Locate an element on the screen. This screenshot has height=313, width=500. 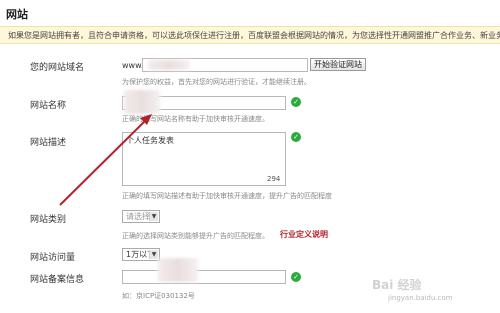
watermark-url: jingyan.baidu.com is located at coordinates (420, 298).